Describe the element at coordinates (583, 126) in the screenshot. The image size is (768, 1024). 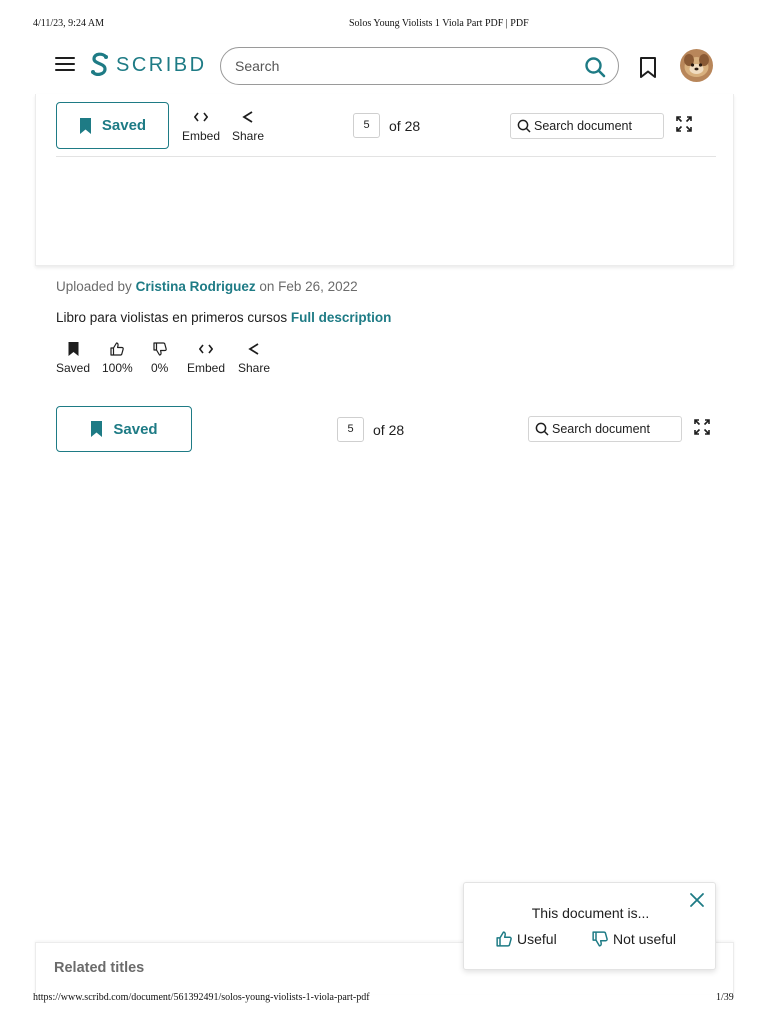
I see `search-document-label: Search document` at that location.